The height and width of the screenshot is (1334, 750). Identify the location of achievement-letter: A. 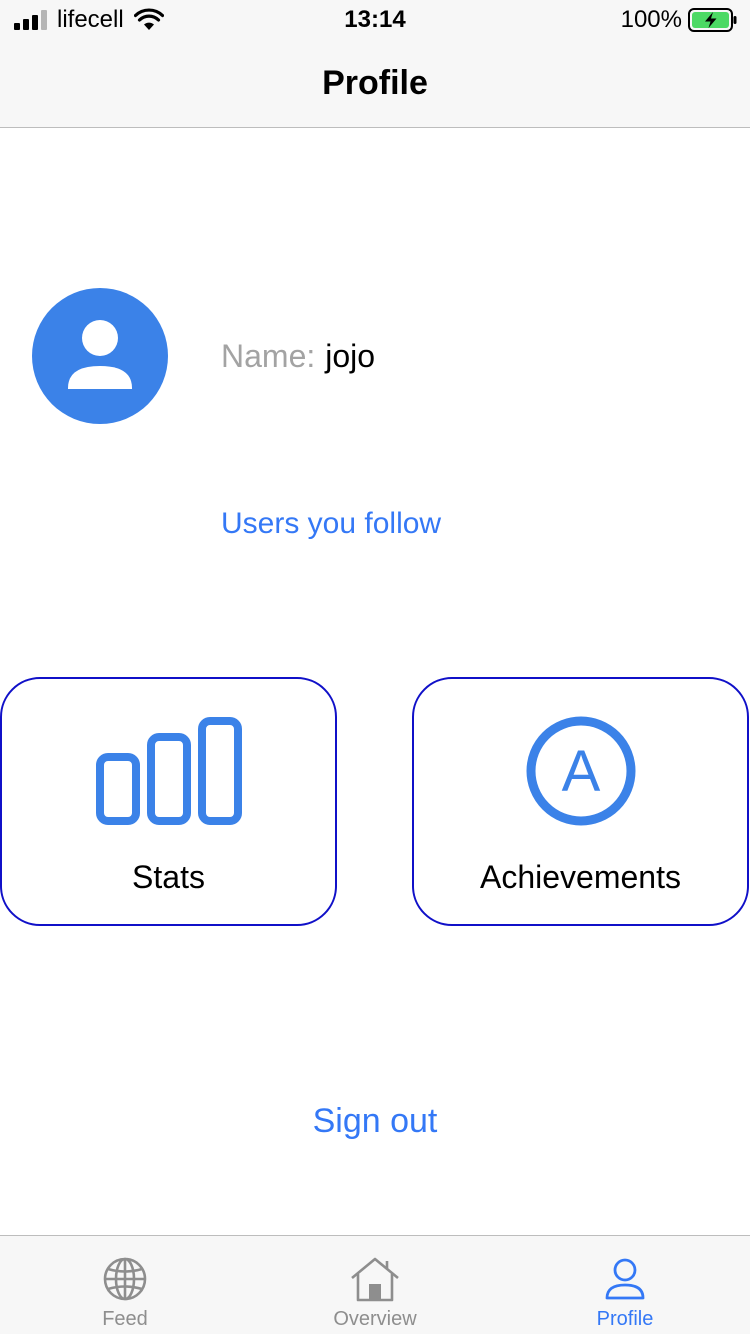
(580, 771).